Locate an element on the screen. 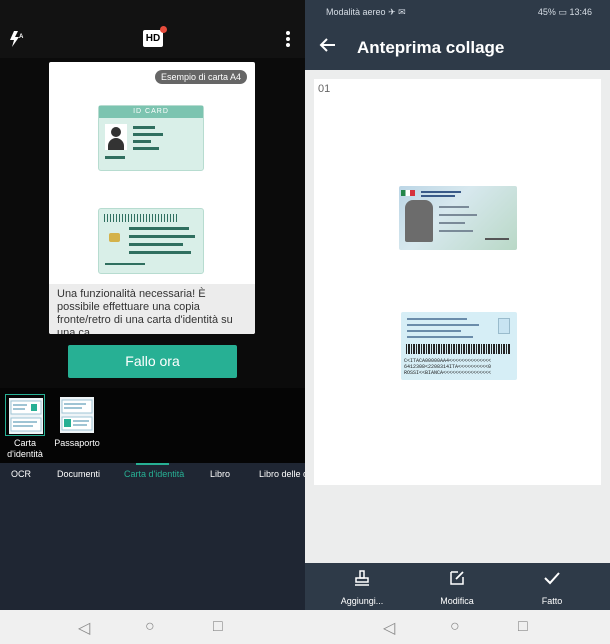  holder-photo is located at coordinates (419, 221).